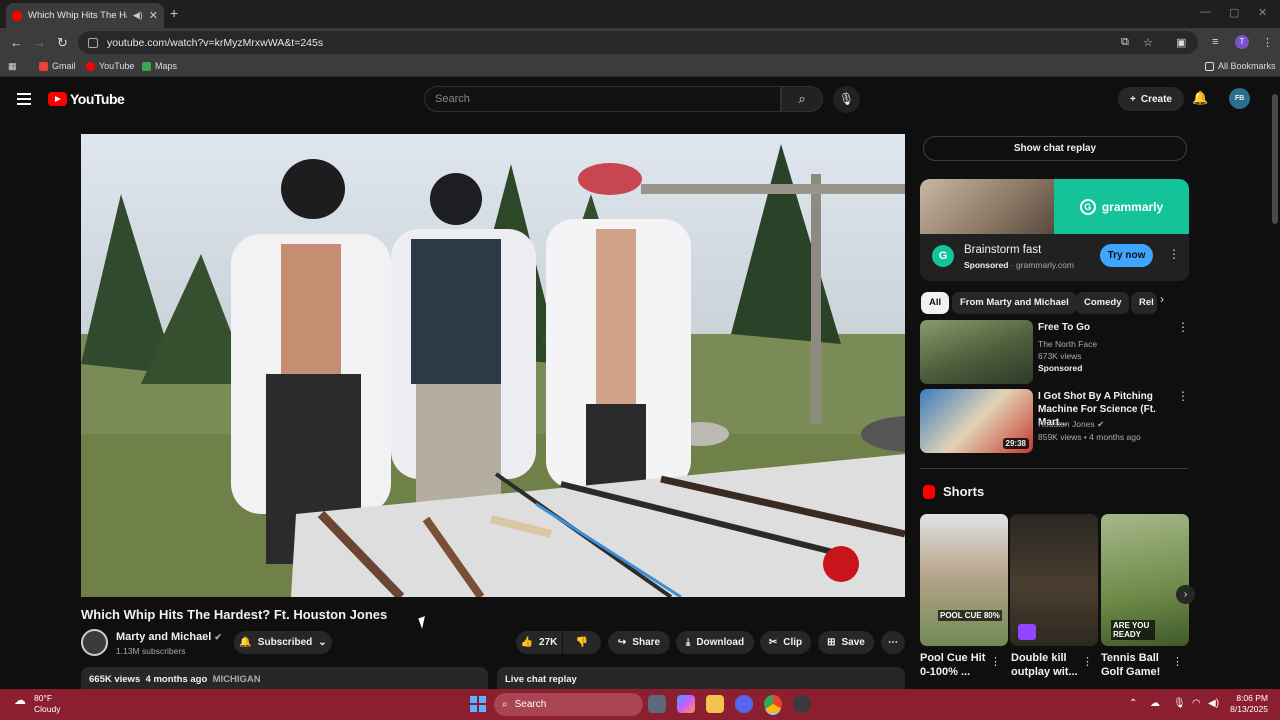  What do you see at coordinates (93, 42) in the screenshot?
I see `site-info-icon` at bounding box center [93, 42].